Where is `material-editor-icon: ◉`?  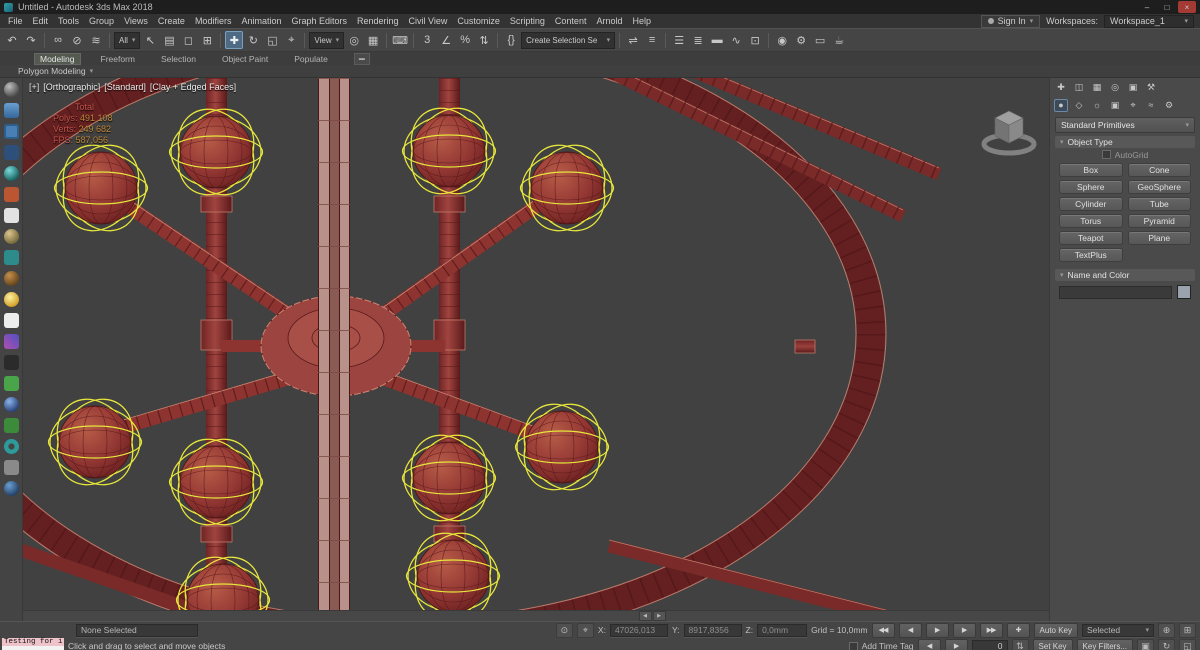 material-editor-icon: ◉ is located at coordinates (782, 40).